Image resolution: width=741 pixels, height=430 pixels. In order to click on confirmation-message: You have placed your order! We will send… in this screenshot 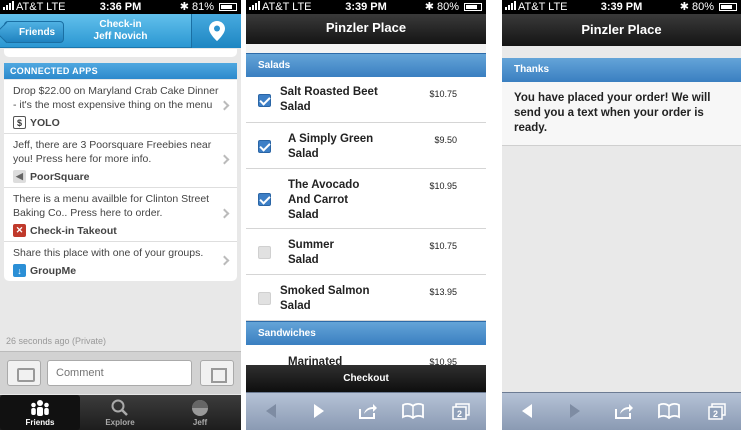, I will do `click(621, 114)`.